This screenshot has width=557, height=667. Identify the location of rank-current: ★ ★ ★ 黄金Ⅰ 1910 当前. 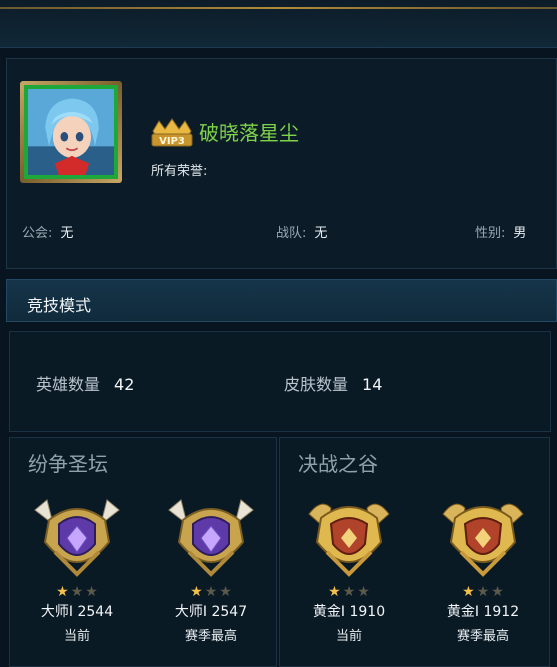
(349, 567).